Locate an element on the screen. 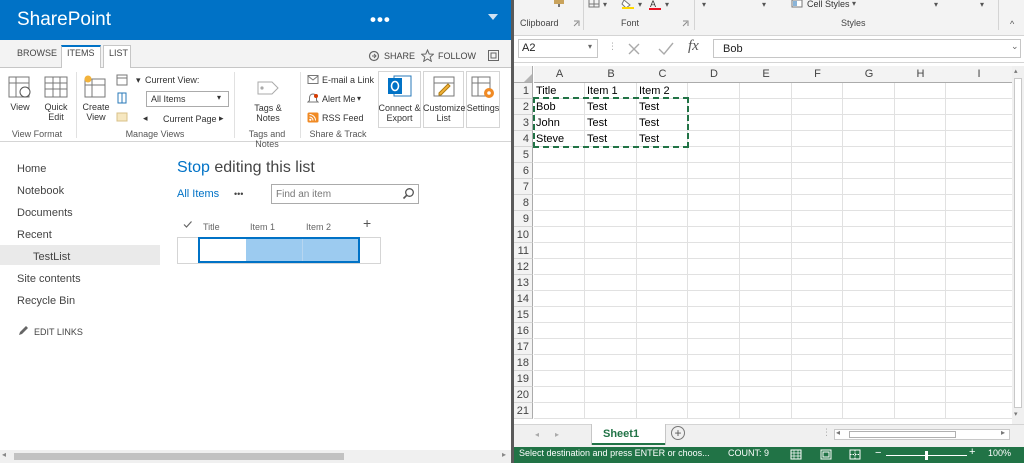  tab-browse: BROWSE is located at coordinates (37, 53).